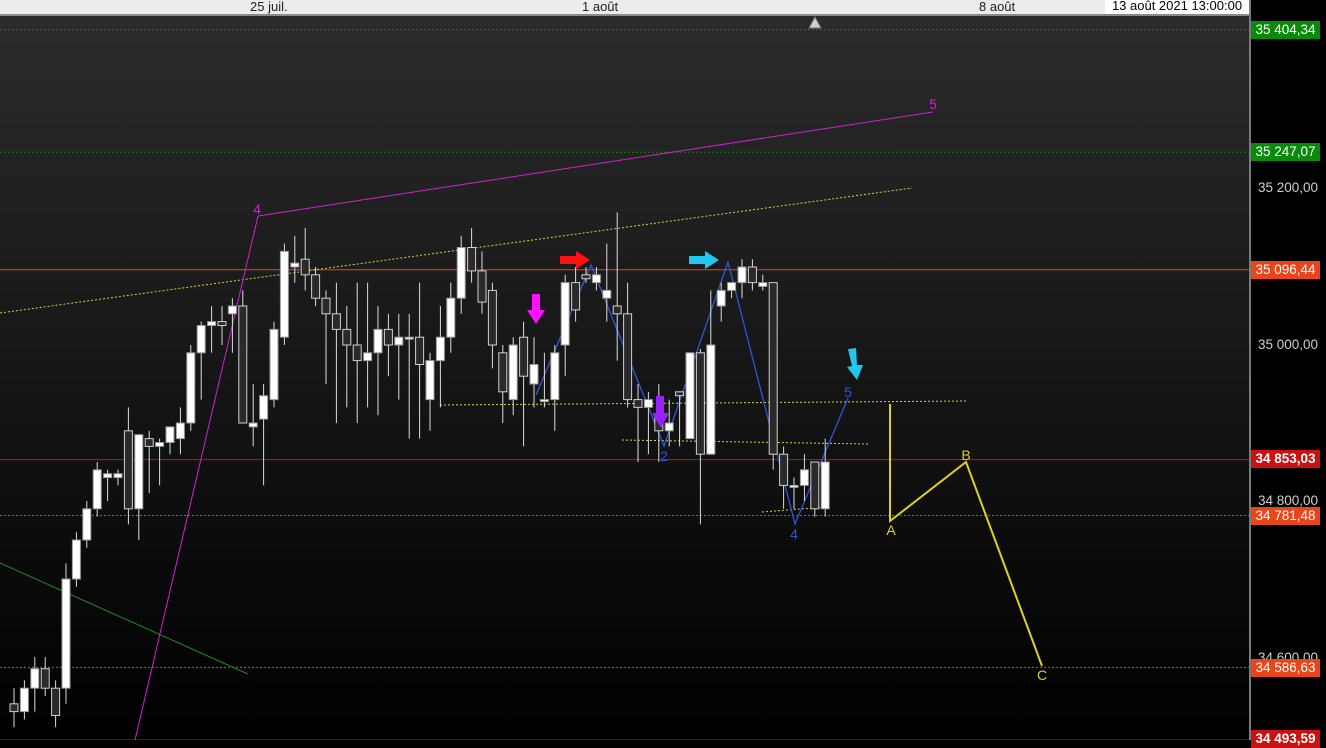 Image resolution: width=1326 pixels, height=748 pixels. What do you see at coordinates (1288, 344) in the screenshot?
I see `price-tick: 35 000,00` at bounding box center [1288, 344].